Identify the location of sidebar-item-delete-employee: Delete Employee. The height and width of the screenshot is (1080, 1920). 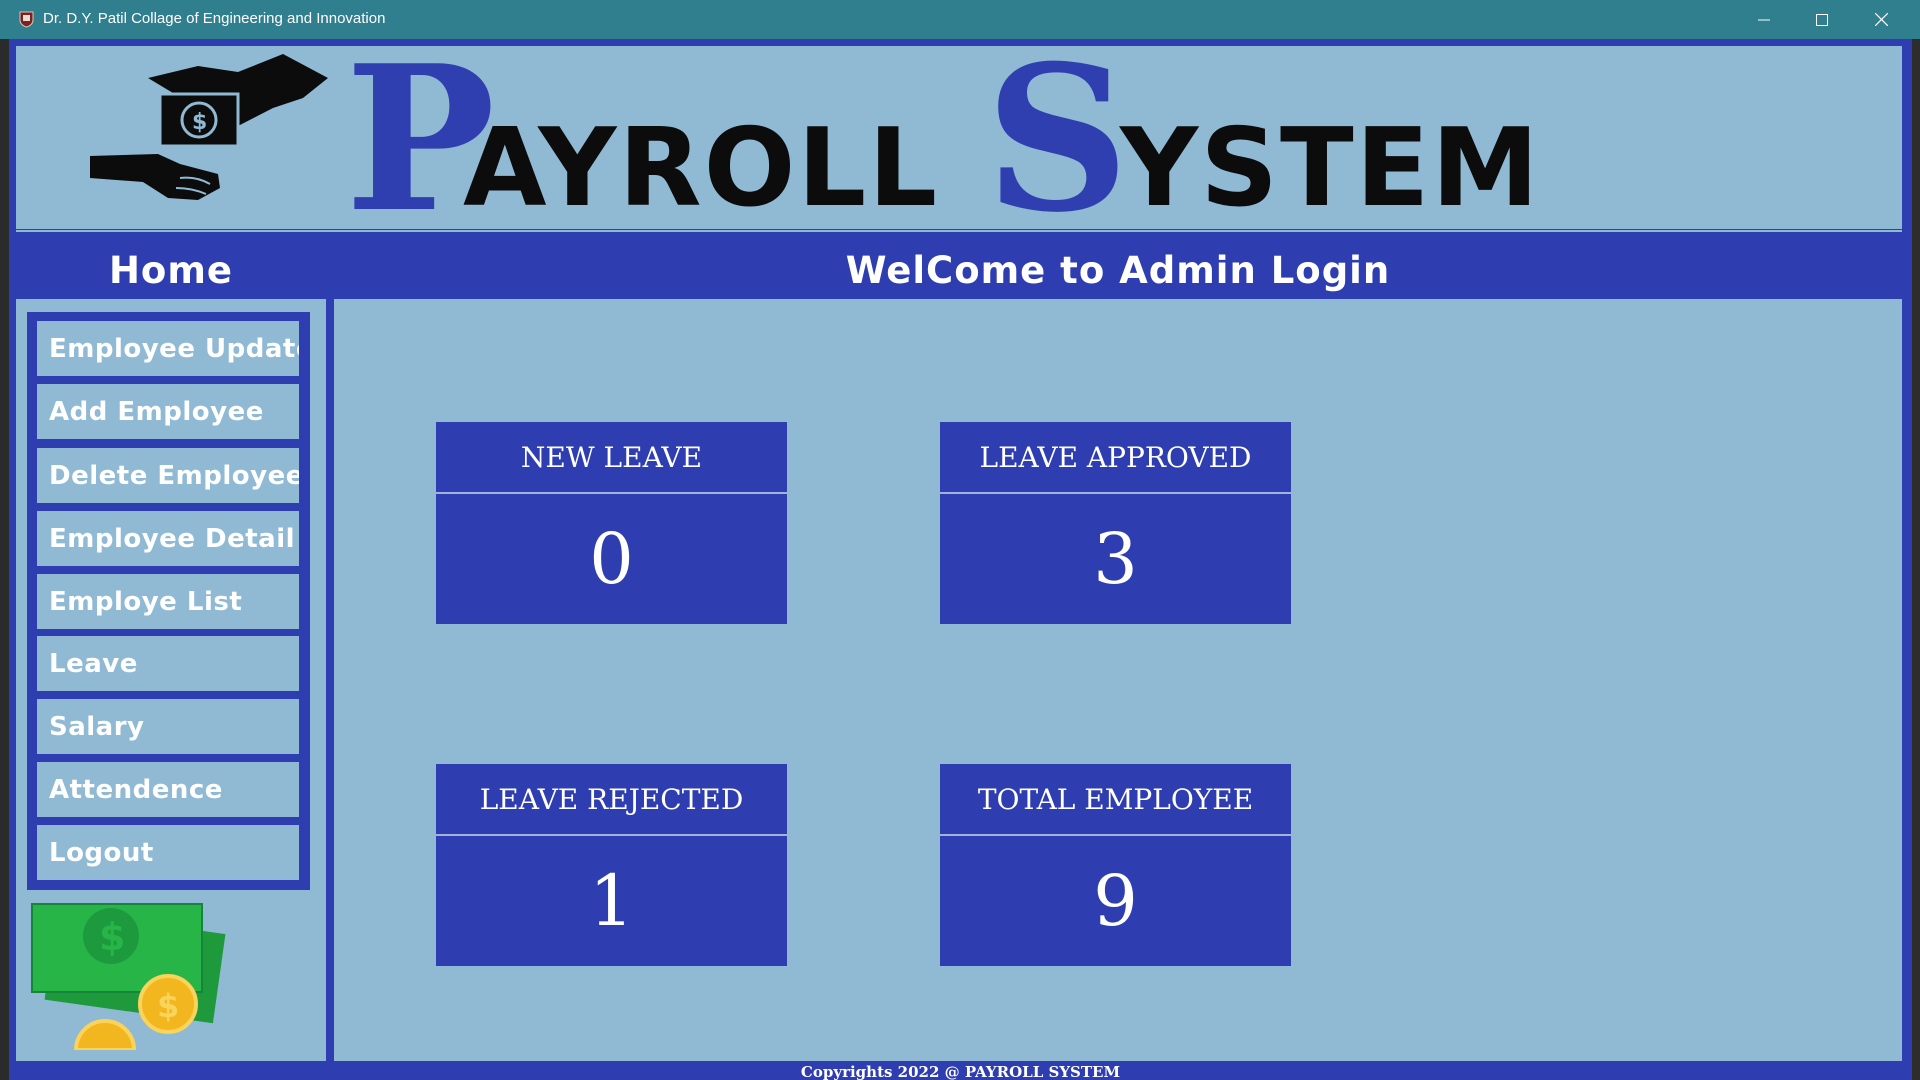
(168, 475).